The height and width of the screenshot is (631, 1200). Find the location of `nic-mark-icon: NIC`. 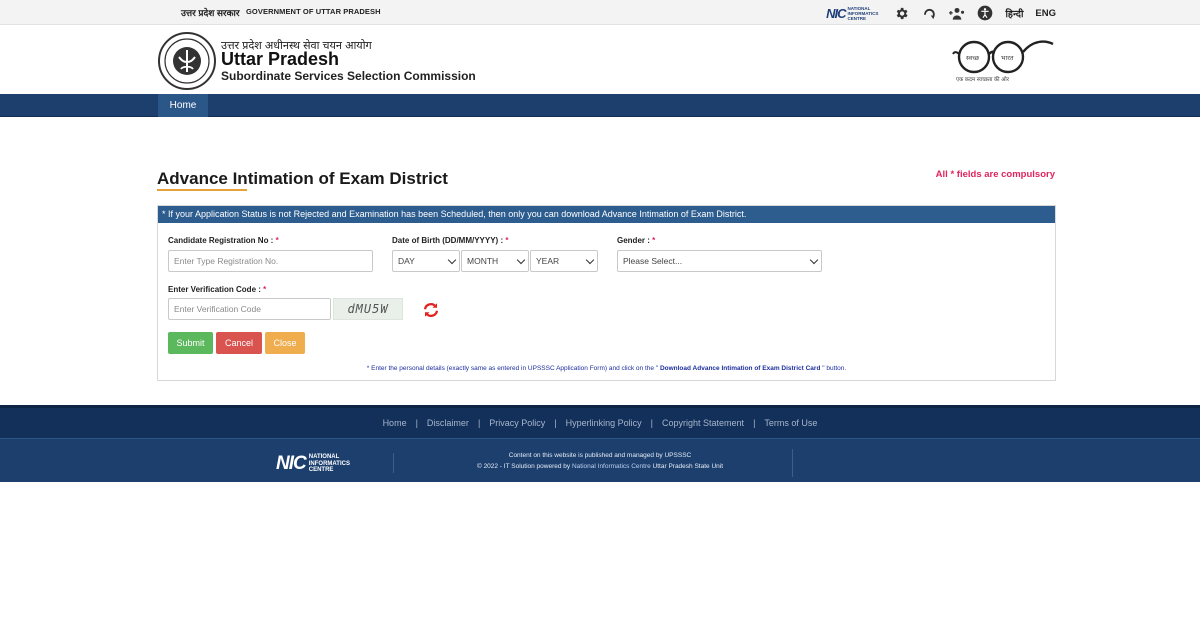

nic-mark-icon: NIC is located at coordinates (836, 13).